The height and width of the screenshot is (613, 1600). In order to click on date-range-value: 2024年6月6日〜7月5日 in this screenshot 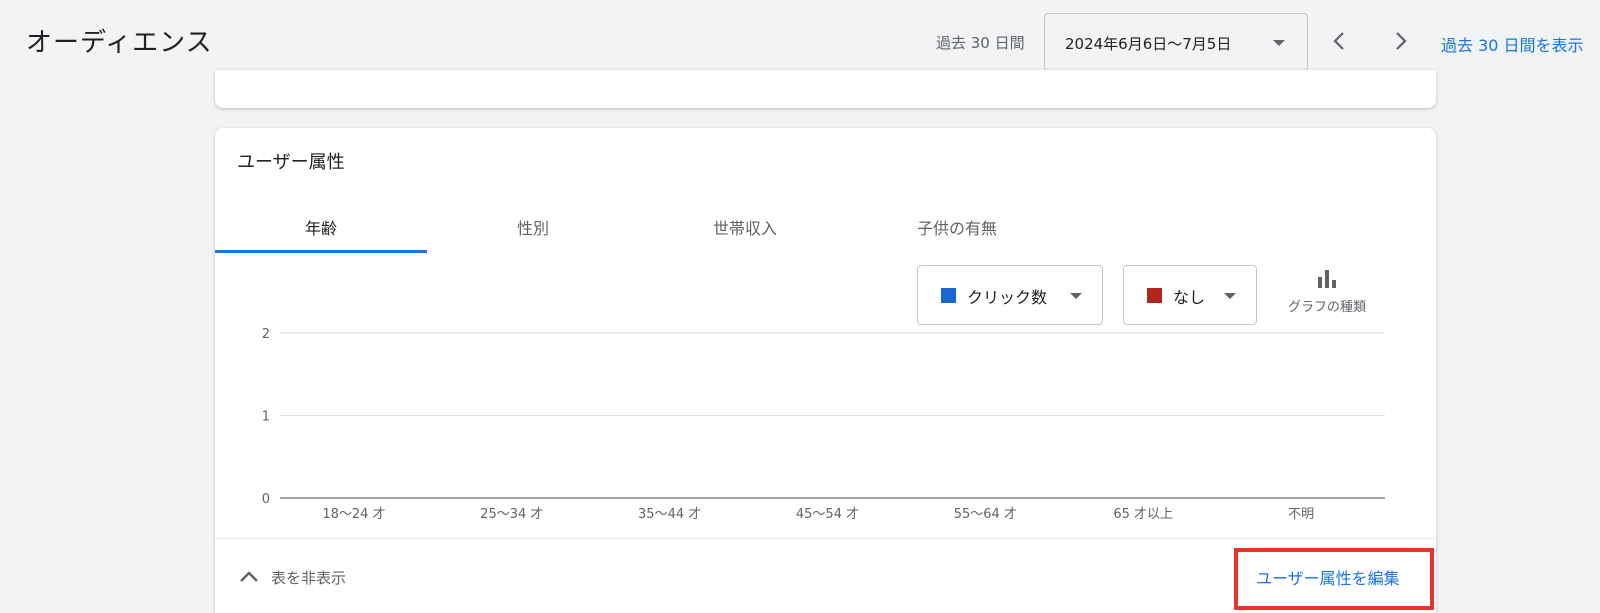, I will do `click(1148, 44)`.